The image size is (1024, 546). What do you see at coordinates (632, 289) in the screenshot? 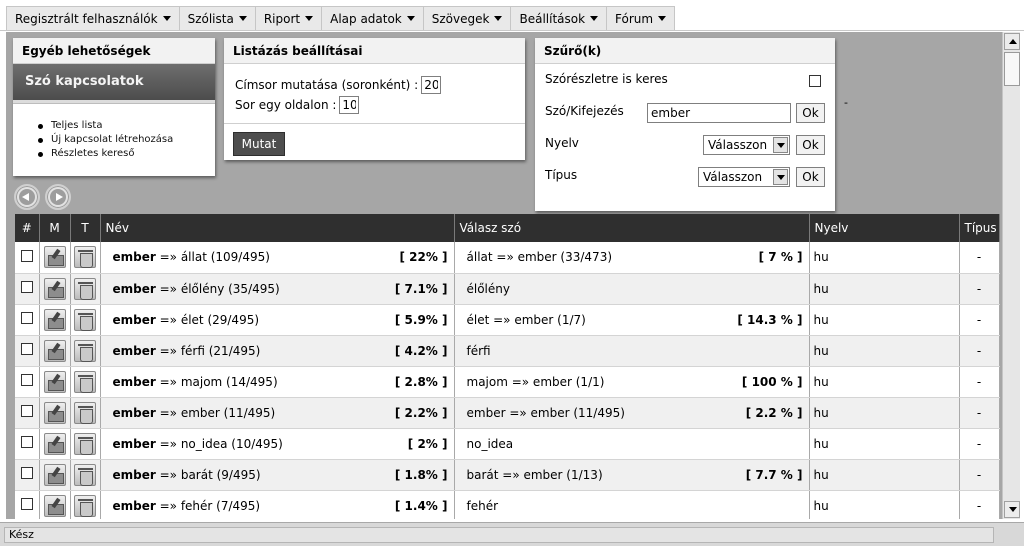
I see `answer-cell-content: élőlény` at bounding box center [632, 289].